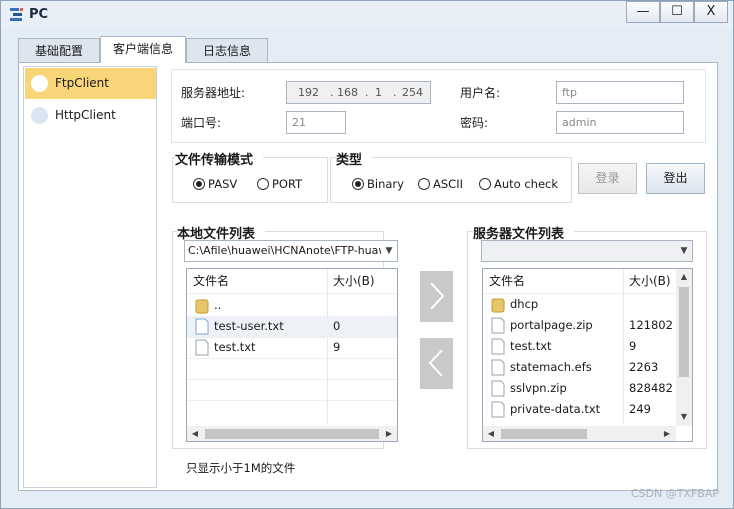 The height and width of the screenshot is (509, 734). What do you see at coordinates (287, 184) in the screenshot?
I see `port-mode-label: PORT` at bounding box center [287, 184].